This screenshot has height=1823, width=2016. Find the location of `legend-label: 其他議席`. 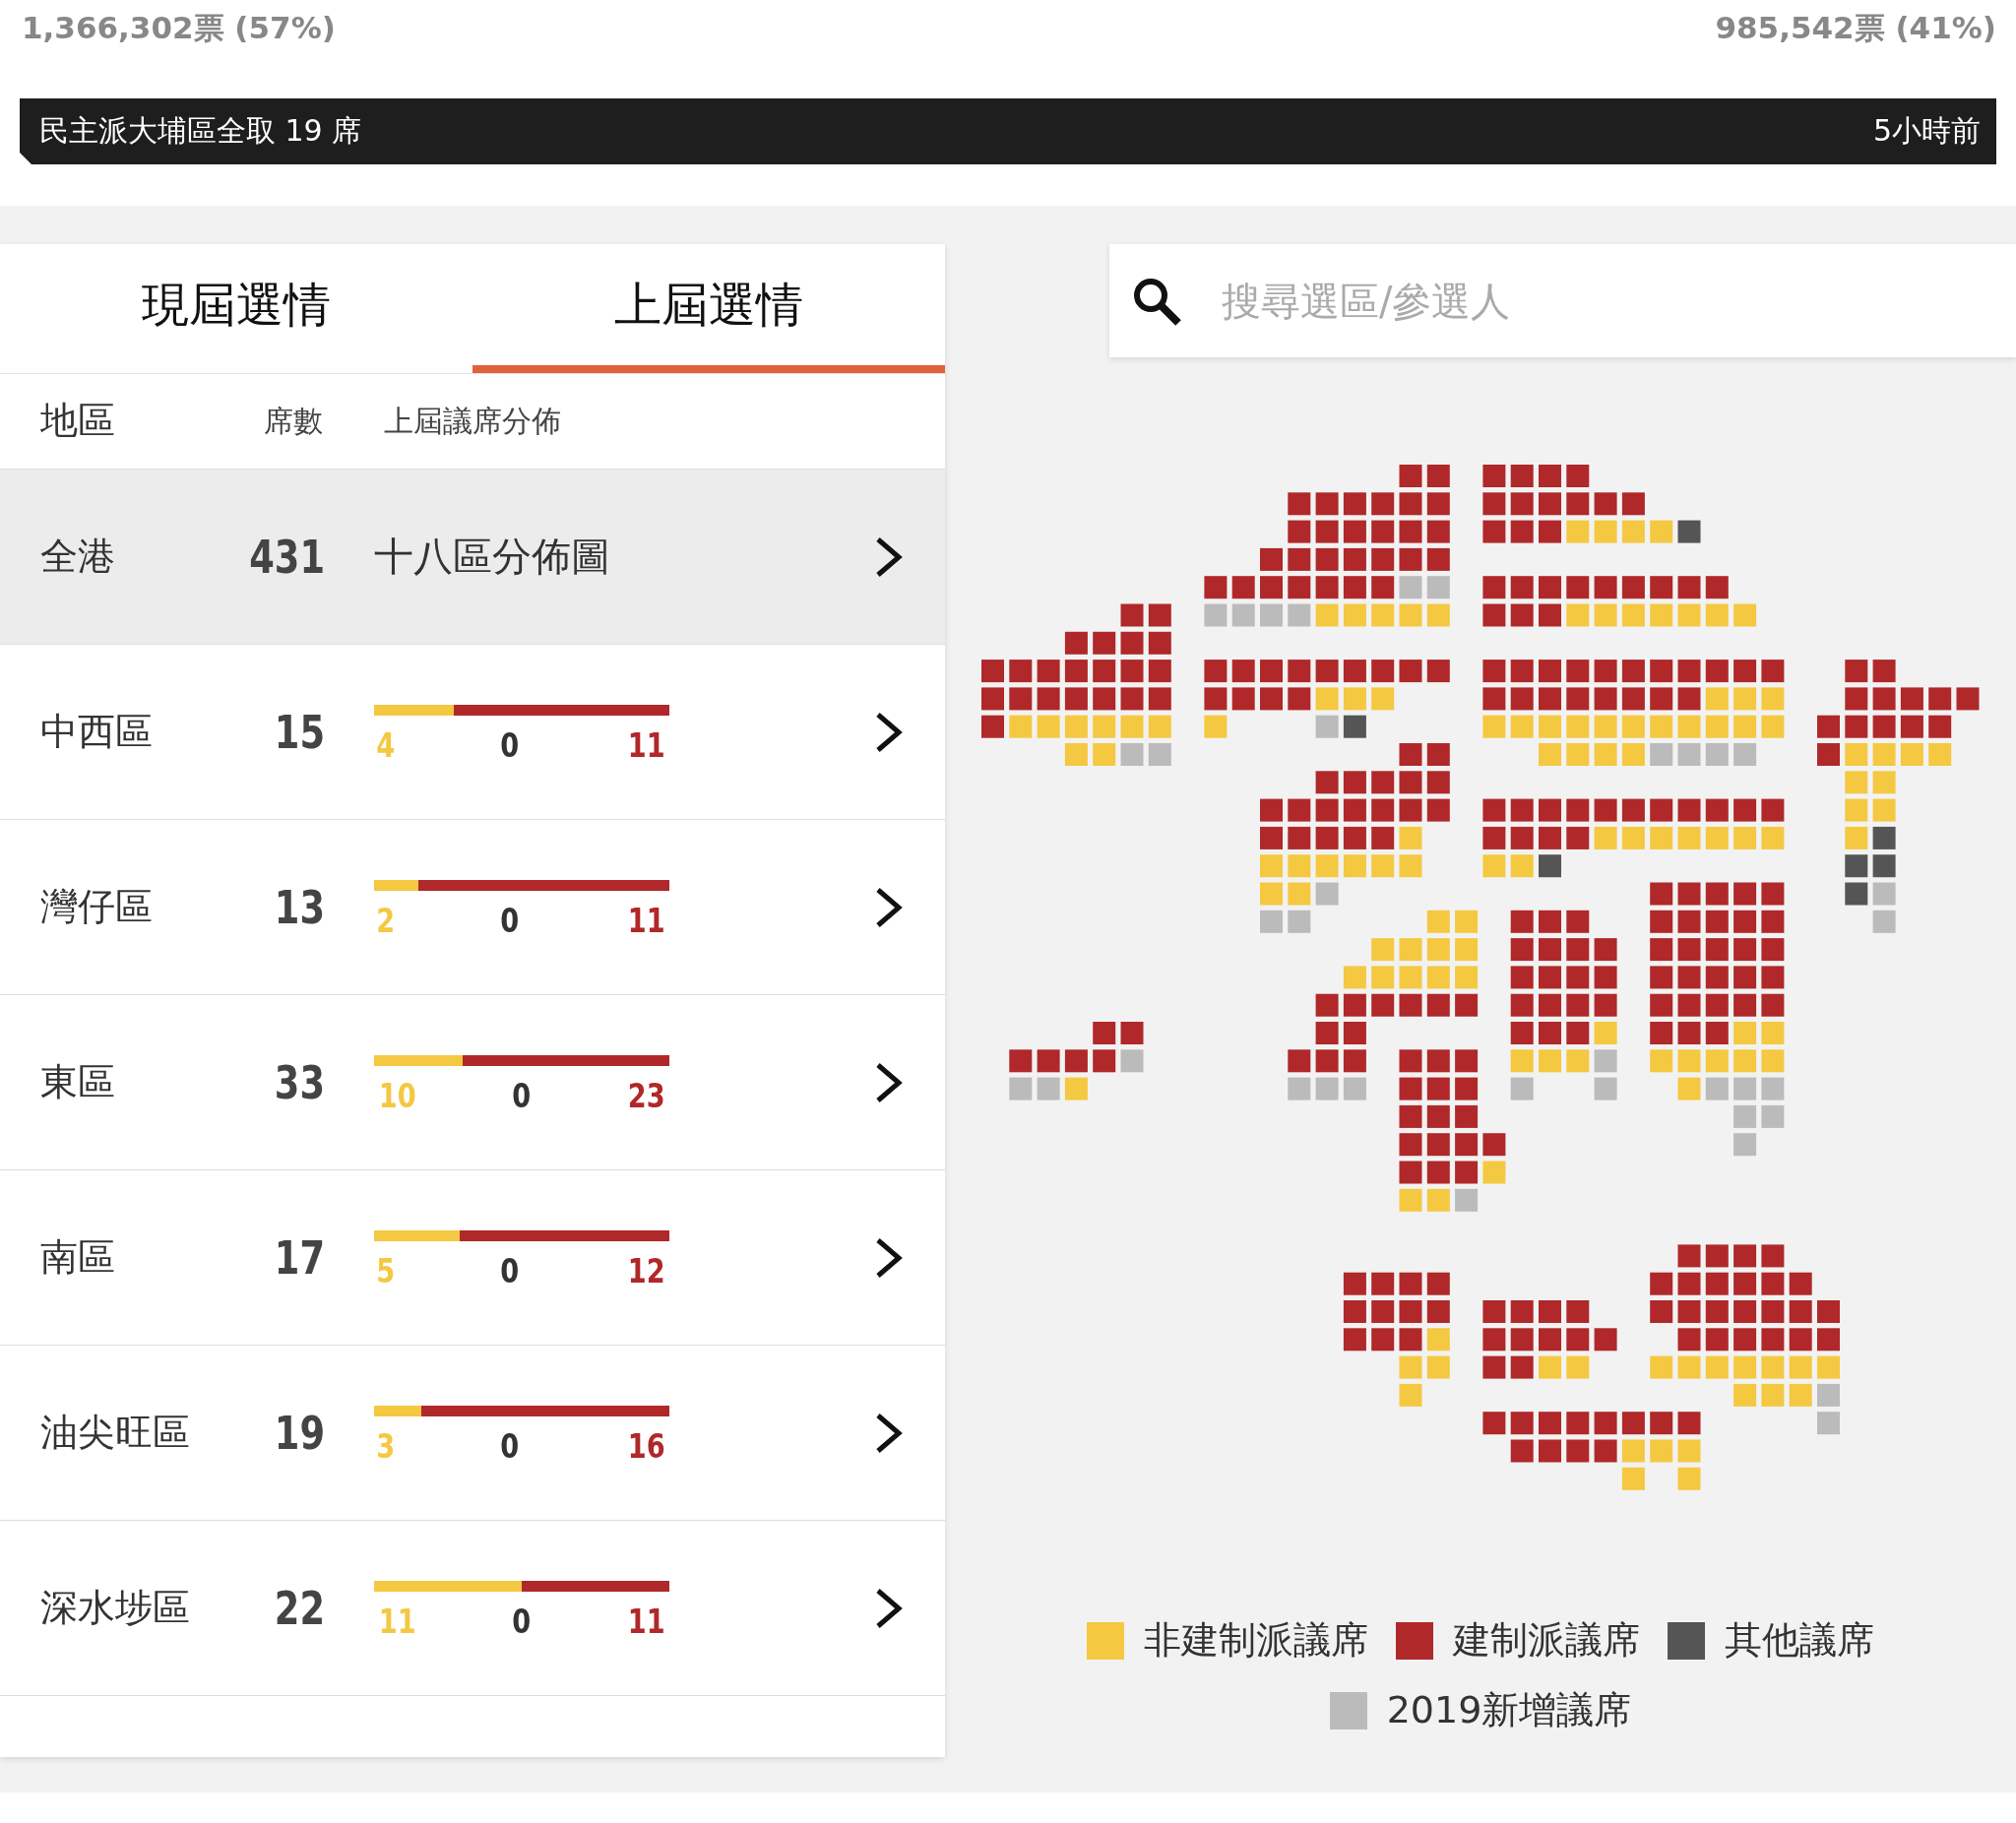

legend-label: 其他議席 is located at coordinates (1799, 1640).